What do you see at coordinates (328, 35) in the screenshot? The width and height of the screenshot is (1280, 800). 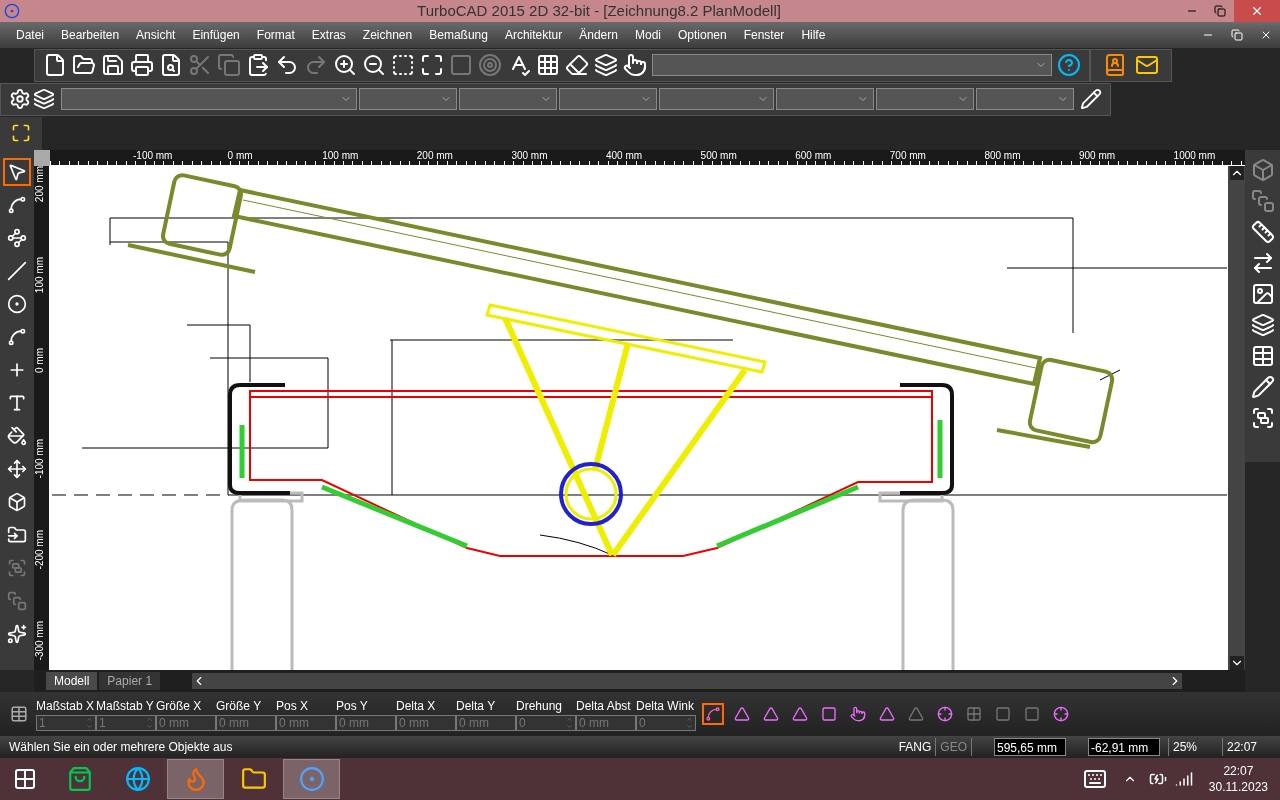 I see `menu-item: Extras` at bounding box center [328, 35].